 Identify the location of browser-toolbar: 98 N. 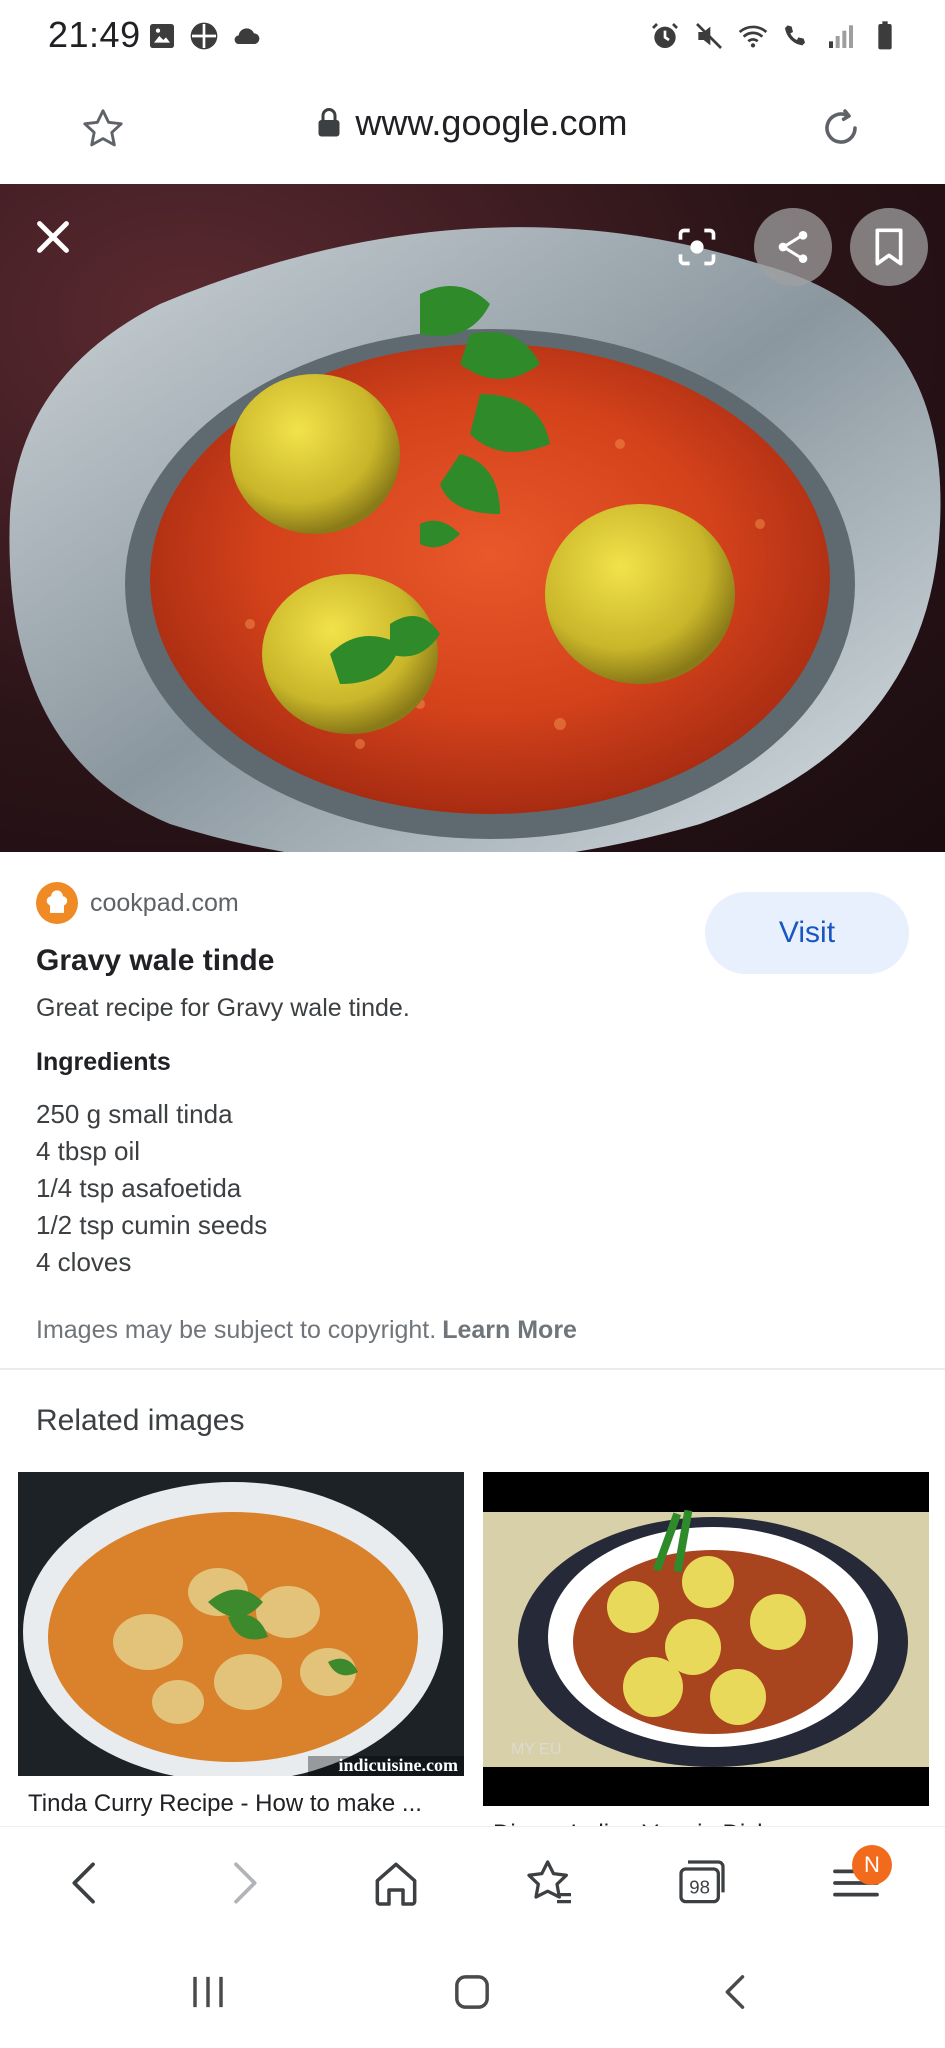
(472, 1882).